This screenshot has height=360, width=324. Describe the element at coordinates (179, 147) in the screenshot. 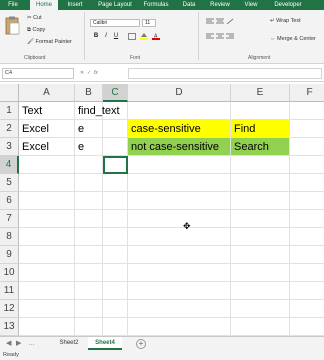

I see `cell-d3: not case-sensitive` at that location.